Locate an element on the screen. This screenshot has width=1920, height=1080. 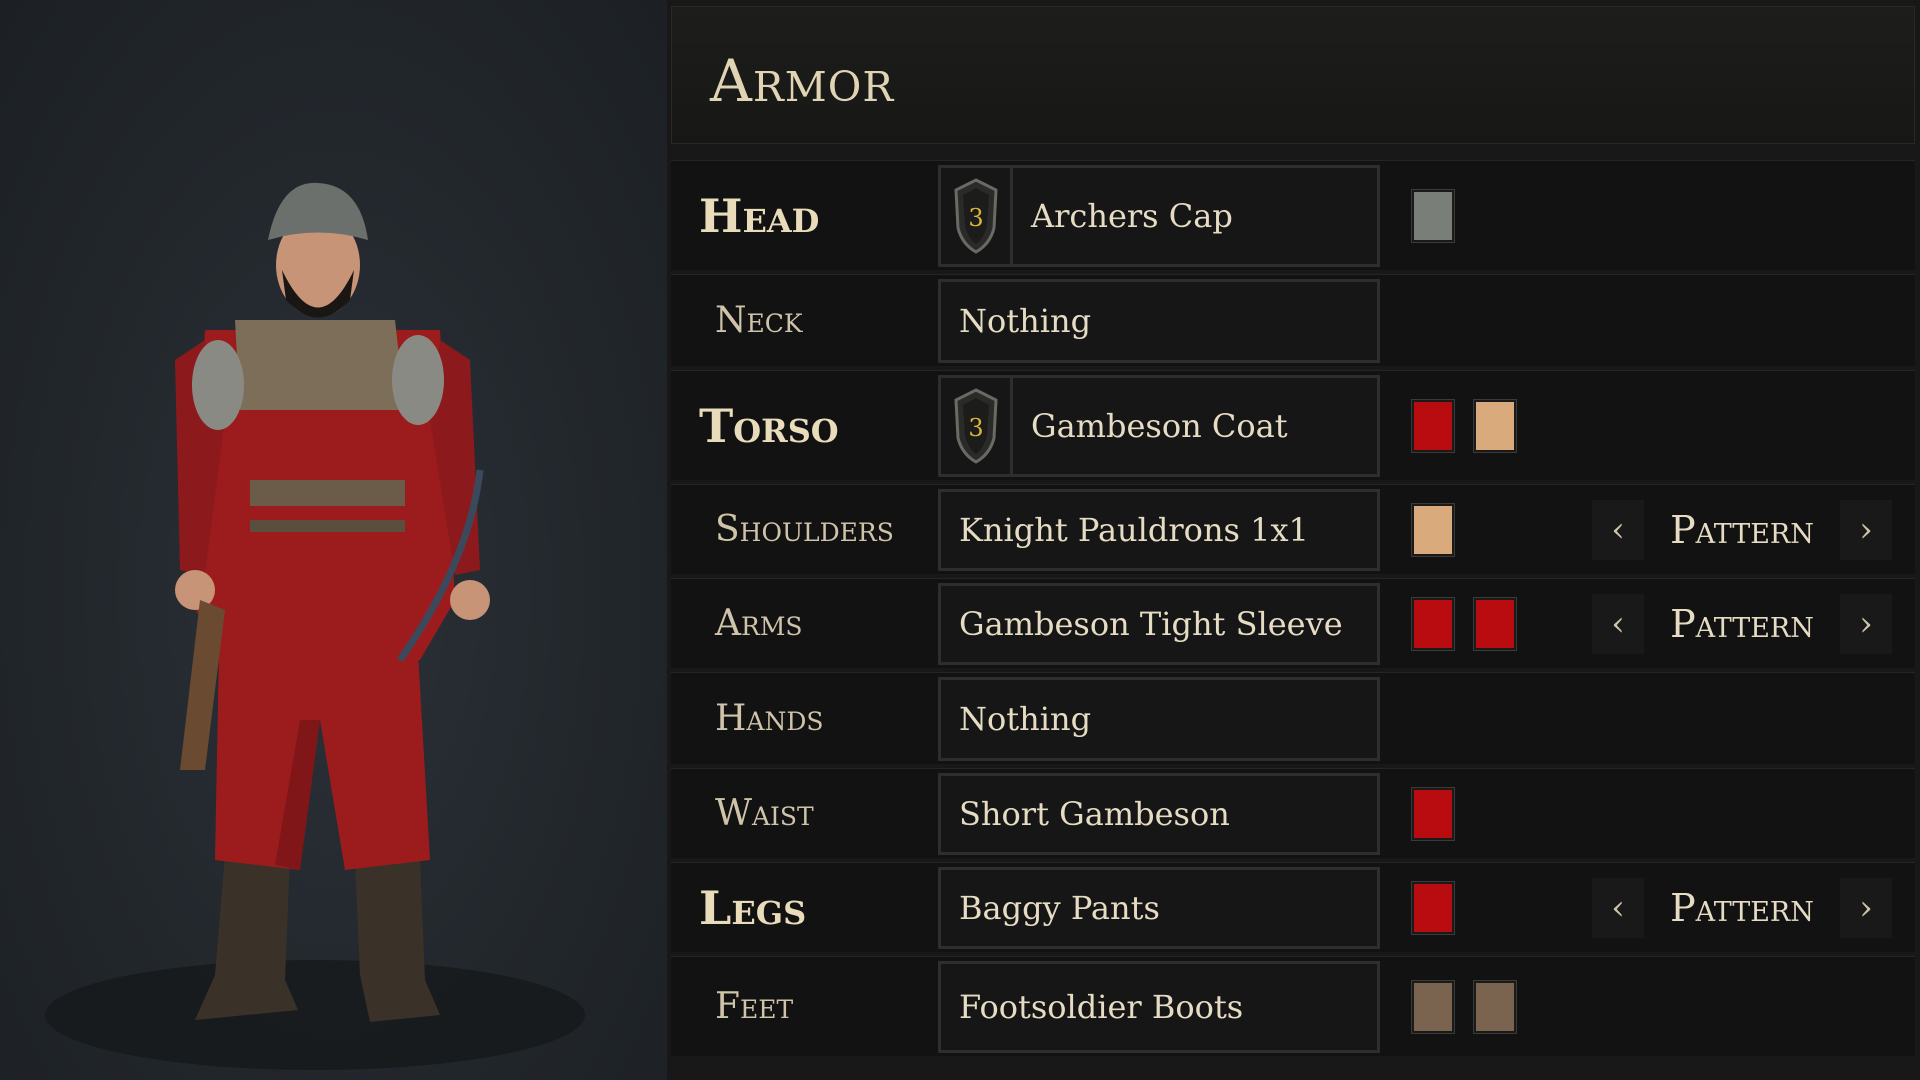
slot-row-waist: Waist Short Gambeson is located at coordinates (1293, 813).